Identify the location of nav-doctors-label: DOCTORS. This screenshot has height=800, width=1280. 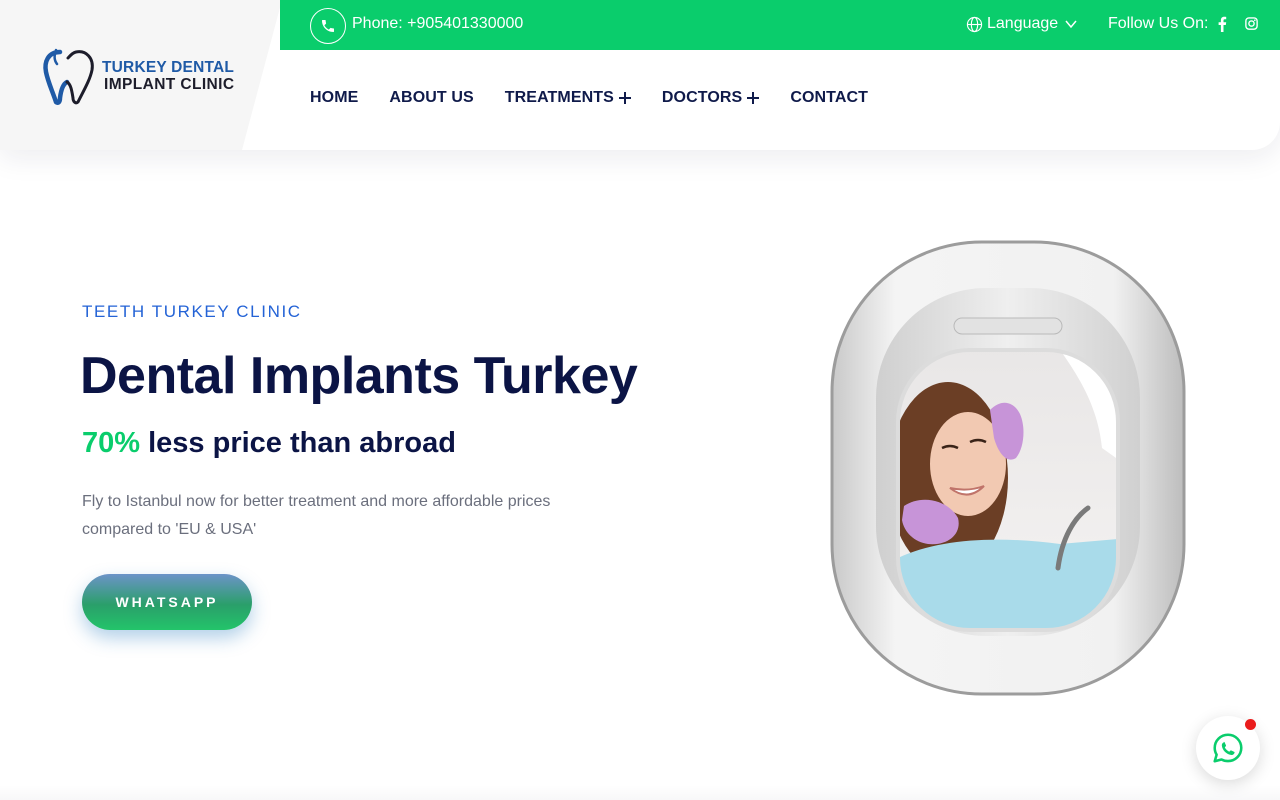
(702, 97).